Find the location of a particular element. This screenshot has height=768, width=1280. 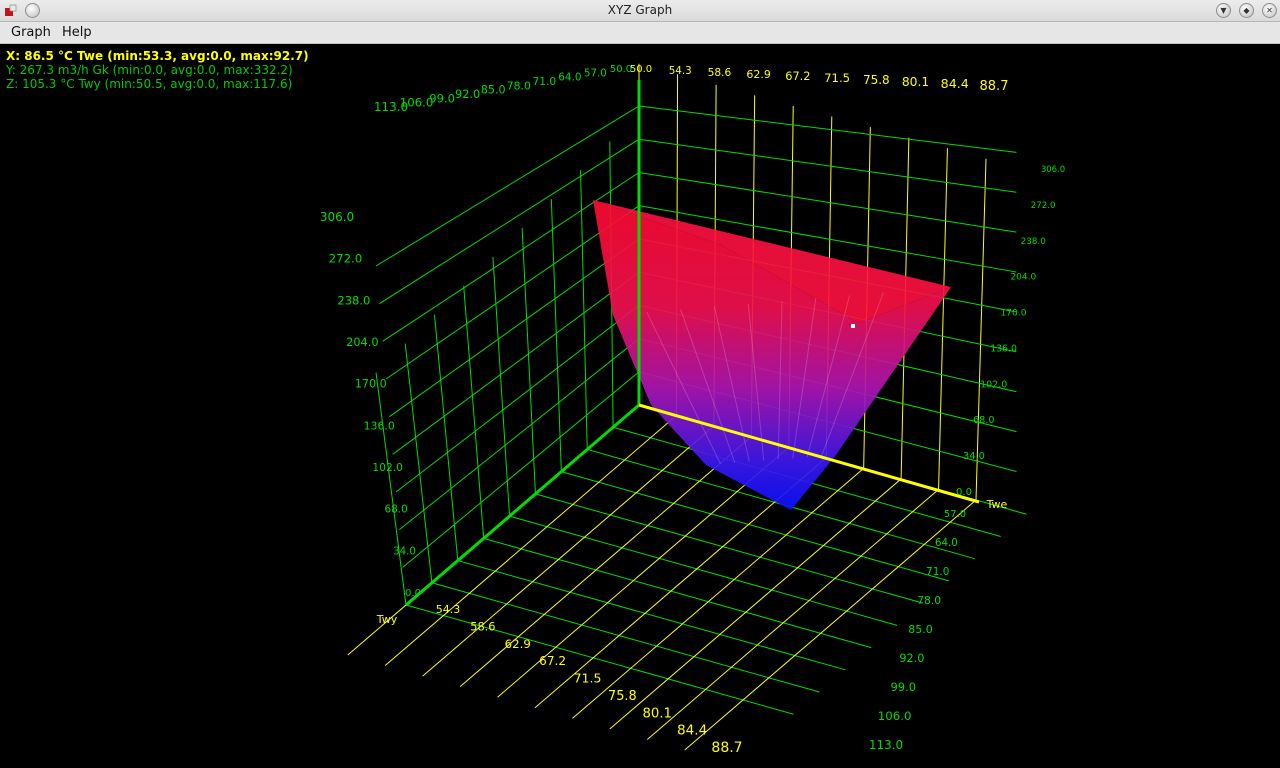

x-tick-label-front: 71.5 is located at coordinates (588, 678).